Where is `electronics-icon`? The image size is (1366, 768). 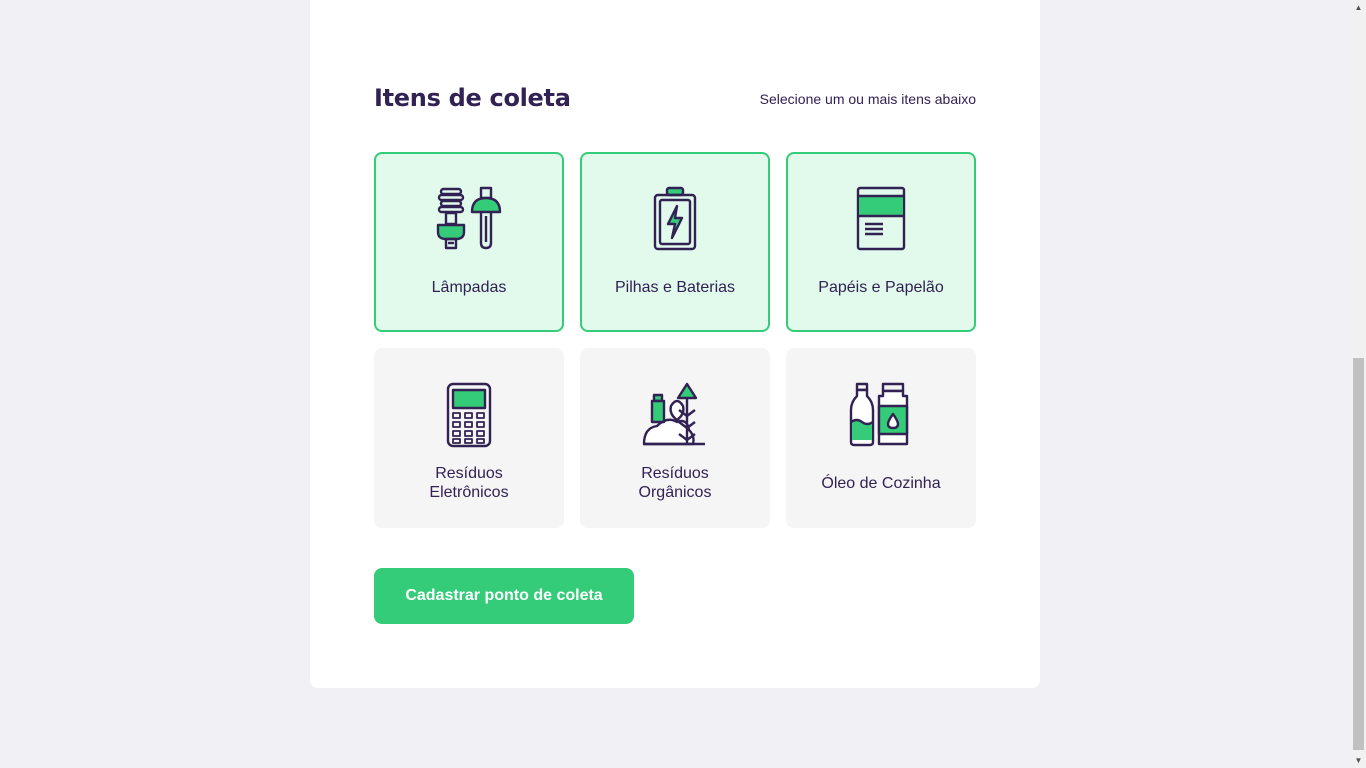 electronics-icon is located at coordinates (469, 415).